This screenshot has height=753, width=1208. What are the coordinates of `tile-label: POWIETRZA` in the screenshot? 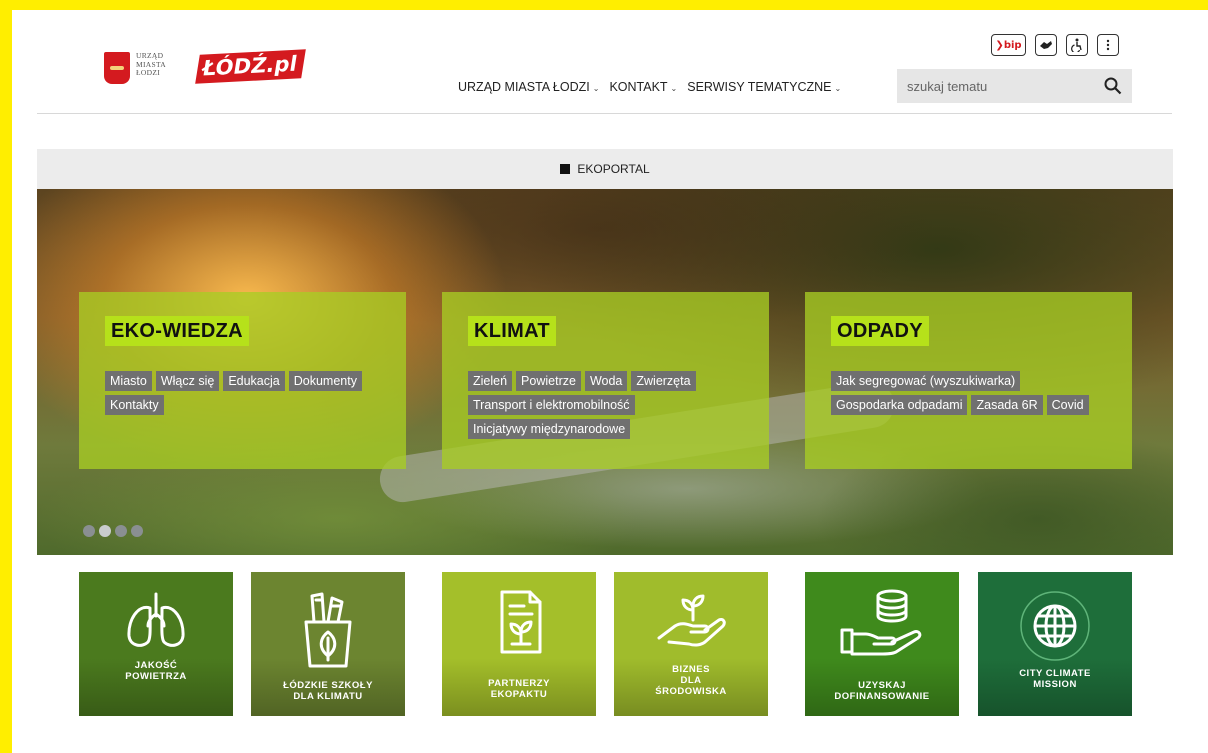 It's located at (156, 676).